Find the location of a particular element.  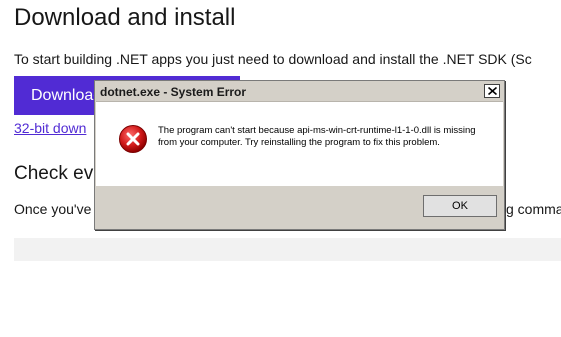

close-button is located at coordinates (492, 91).